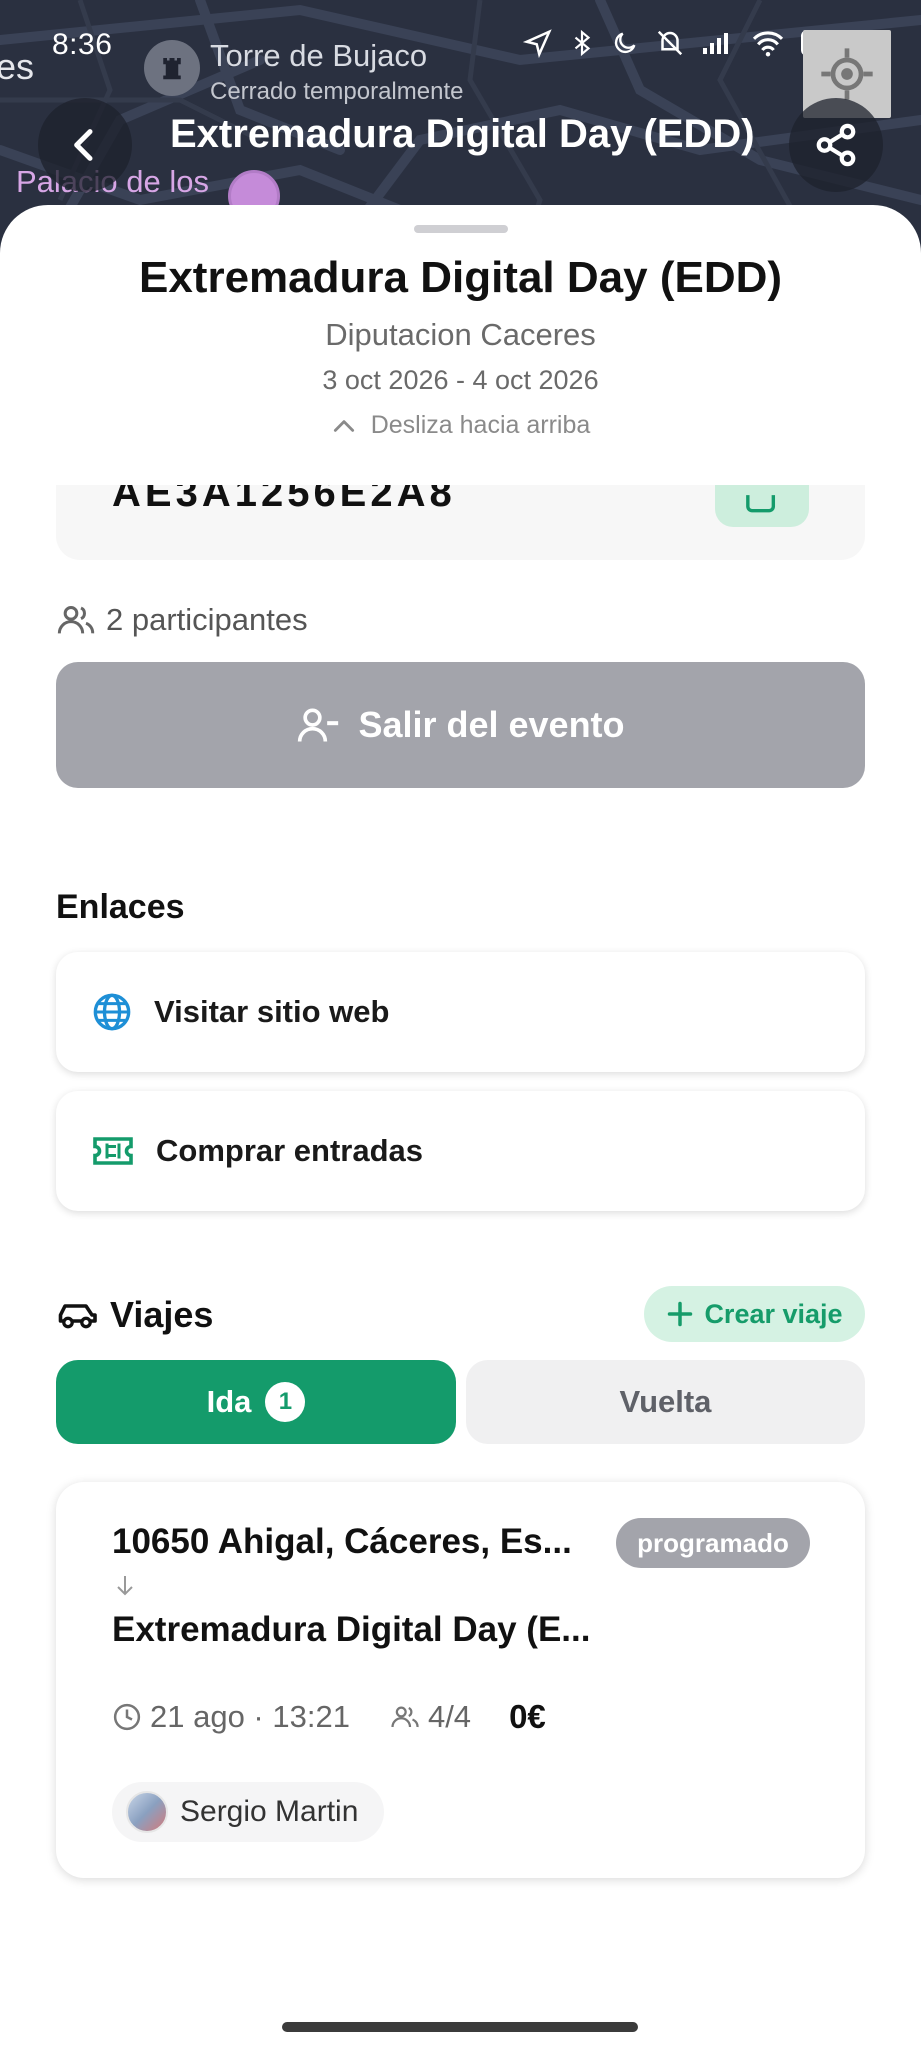  Describe the element at coordinates (460, 522) in the screenshot. I see `event-code-card: AE3A1256E2A8` at that location.